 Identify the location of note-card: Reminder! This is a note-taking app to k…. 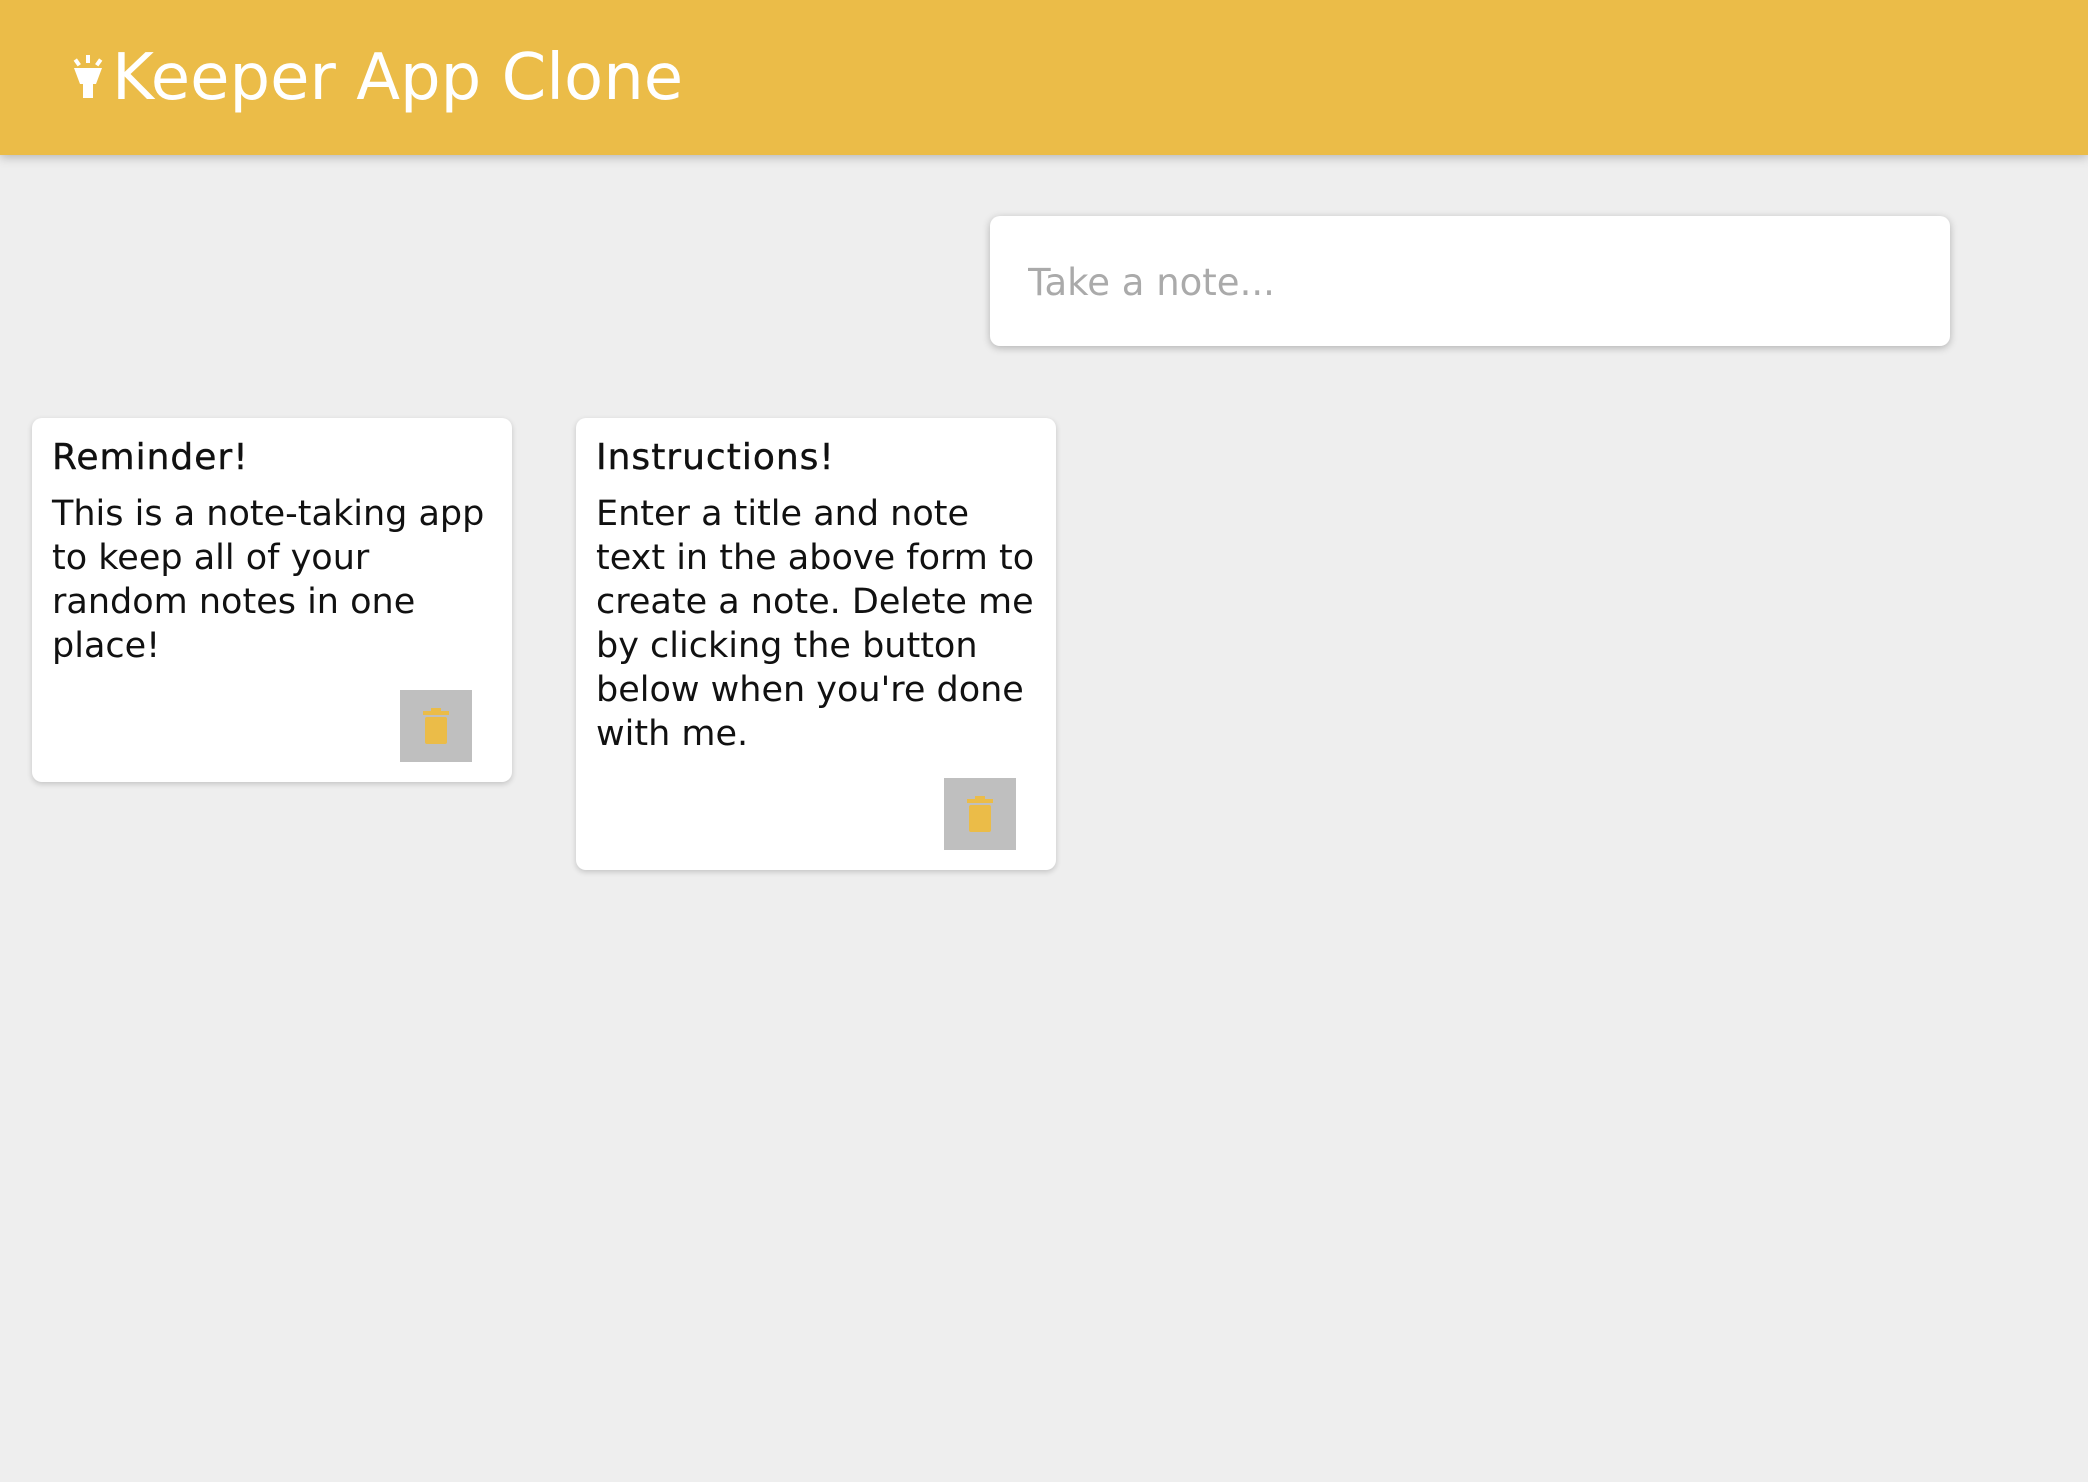
(272, 600).